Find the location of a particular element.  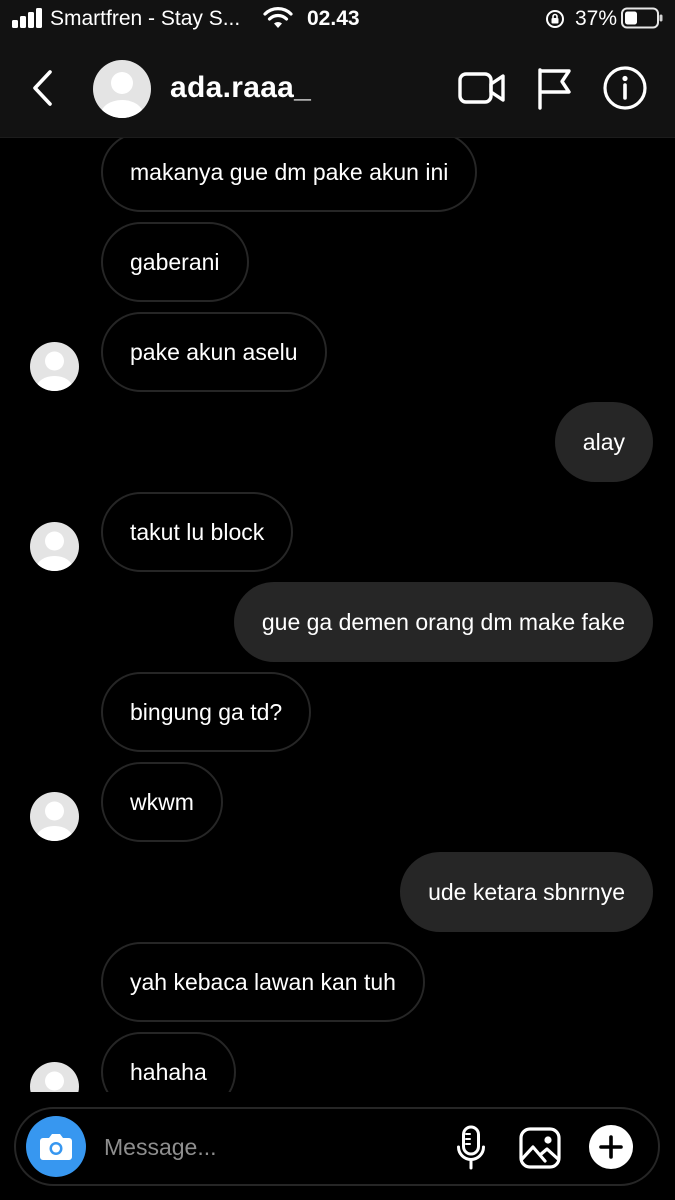

status-bar: Smartfren - Stay S... 02.43 37% is located at coordinates (337, 19).